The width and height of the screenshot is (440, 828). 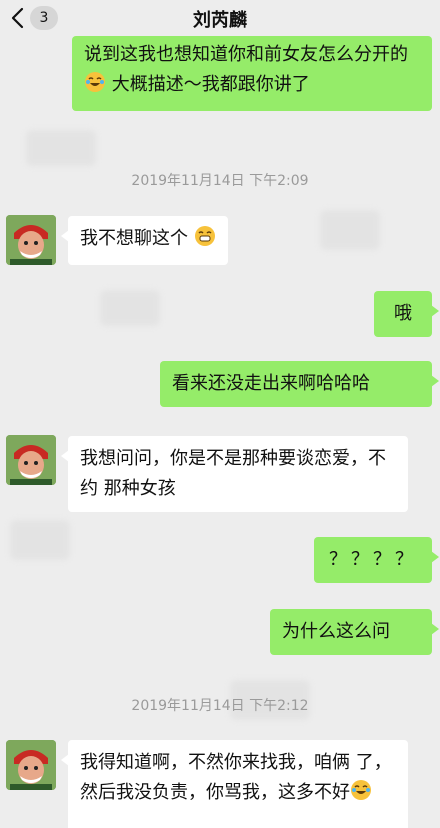 I want to click on chat-header: 3 刘芮麟, so click(x=220, y=18).